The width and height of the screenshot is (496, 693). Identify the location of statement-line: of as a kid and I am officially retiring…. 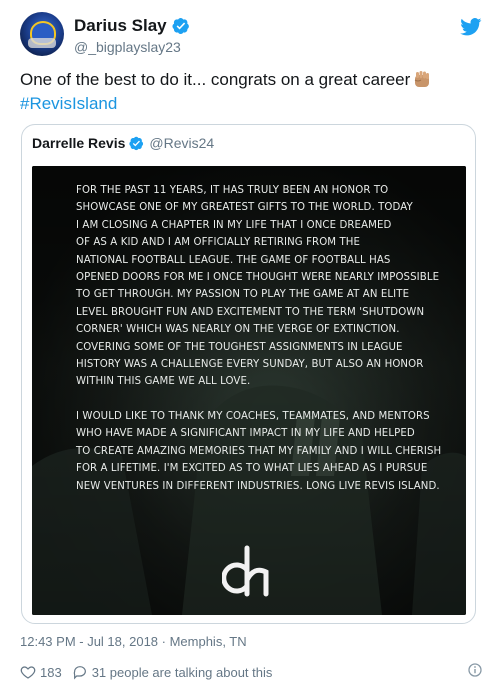
(218, 242).